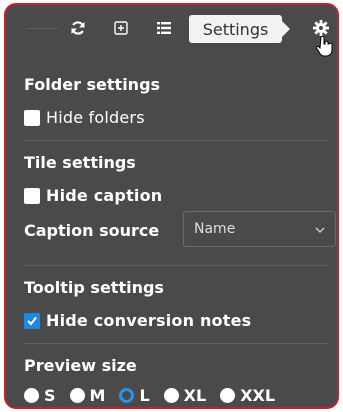  What do you see at coordinates (149, 320) in the screenshot?
I see `hide-conversion-notes-label: Hide conversion notes` at bounding box center [149, 320].